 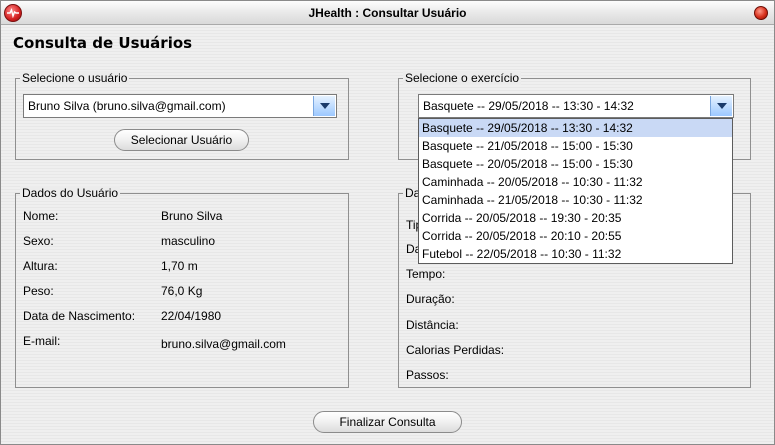 I want to click on height-label: Altura:, so click(x=40, y=266).